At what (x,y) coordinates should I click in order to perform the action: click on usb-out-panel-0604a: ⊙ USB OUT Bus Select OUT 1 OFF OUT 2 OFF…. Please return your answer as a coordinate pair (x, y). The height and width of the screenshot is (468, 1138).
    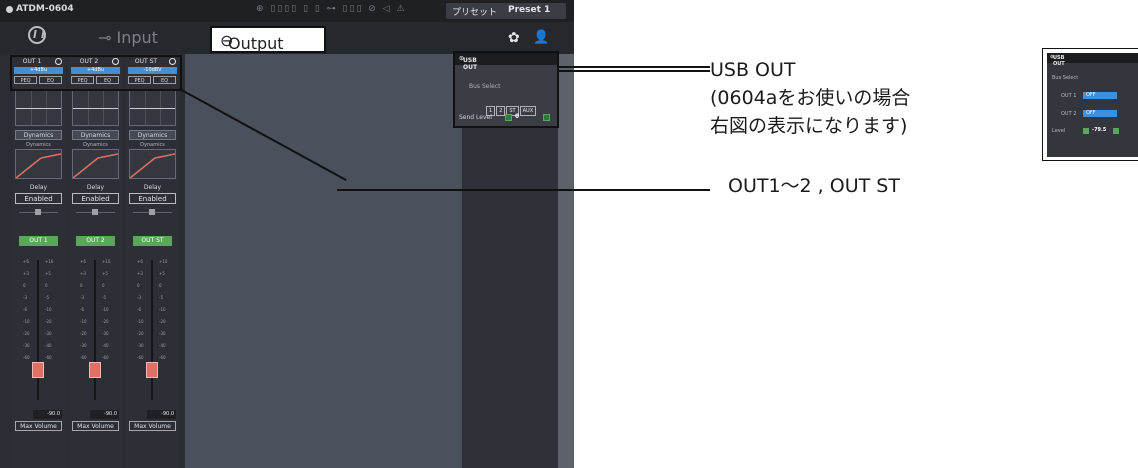
    Looking at the image, I should click on (1090, 104).